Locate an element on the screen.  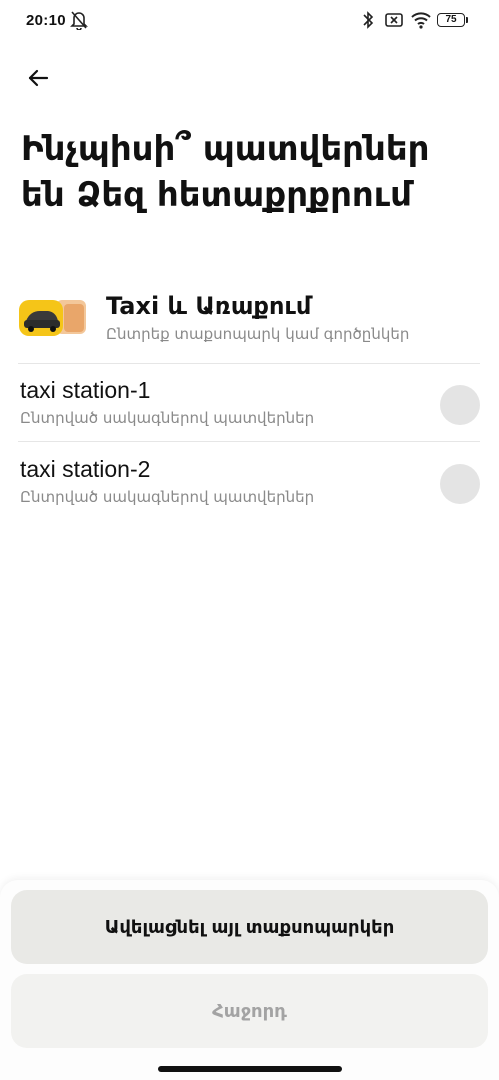
provider-subtitle: Ընտրեք տաքսոպարկ կամ գործընկեր is located at coordinates (258, 334).